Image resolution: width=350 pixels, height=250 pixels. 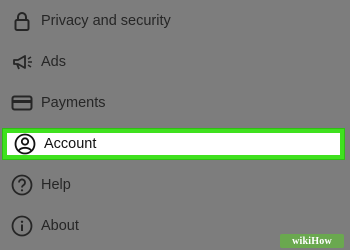 What do you see at coordinates (53, 62) in the screenshot?
I see `menu-item-label: Ads` at bounding box center [53, 62].